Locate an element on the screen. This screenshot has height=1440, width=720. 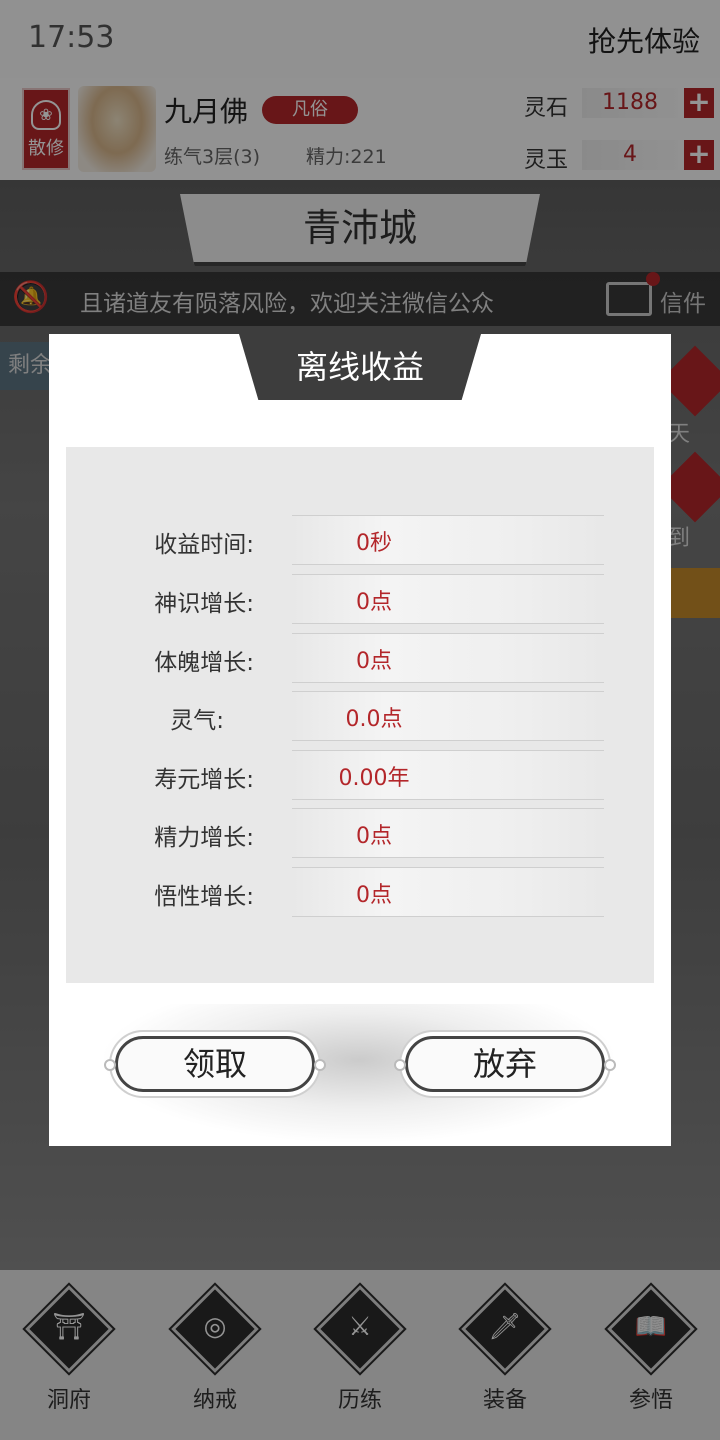
row-label: 收益时间: is located at coordinates (204, 545).